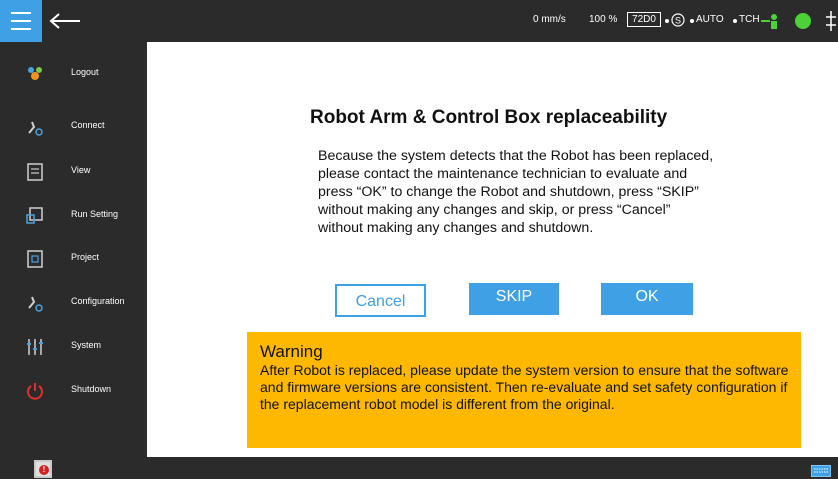  I want to click on keyboard-icon, so click(821, 471).